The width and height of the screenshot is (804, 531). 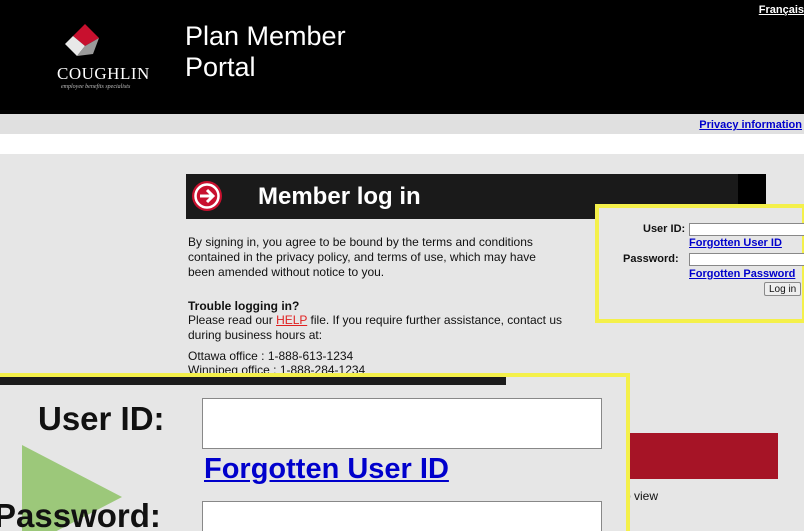 I want to click on arrow-right-circle-icon, so click(x=207, y=196).